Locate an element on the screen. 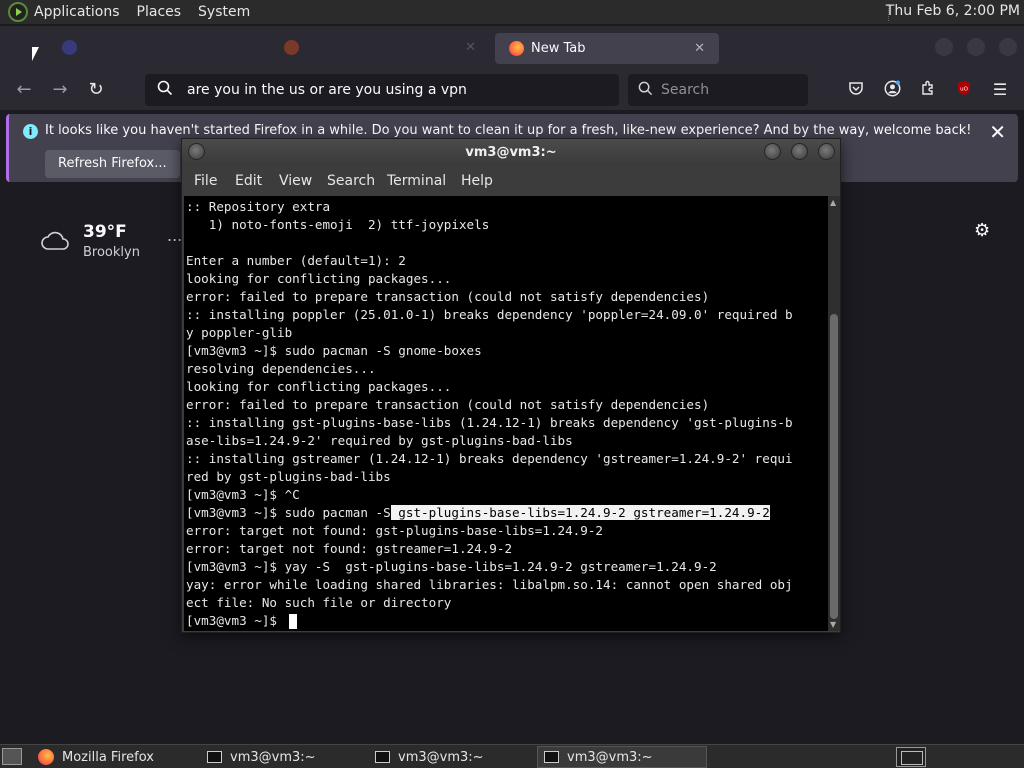 The height and width of the screenshot is (768, 1024). terminal-line: 1) noto-fonts-emoji 2) ttf-joypixels is located at coordinates (338, 224).